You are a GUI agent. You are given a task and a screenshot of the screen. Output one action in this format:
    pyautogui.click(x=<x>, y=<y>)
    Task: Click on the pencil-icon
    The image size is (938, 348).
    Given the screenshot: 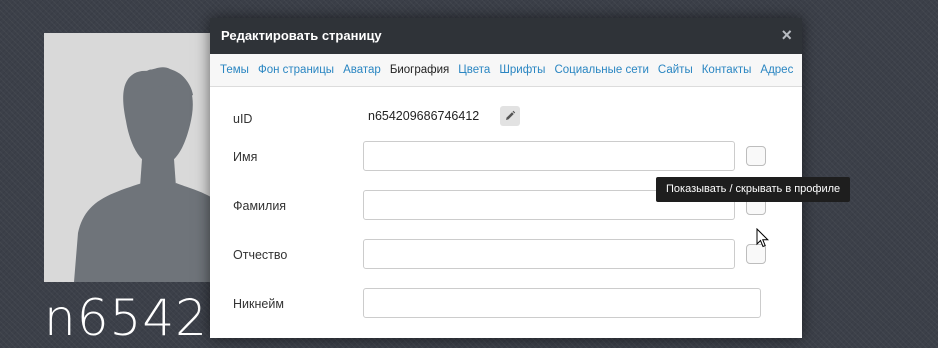 What is the action you would take?
    pyautogui.click(x=511, y=115)
    